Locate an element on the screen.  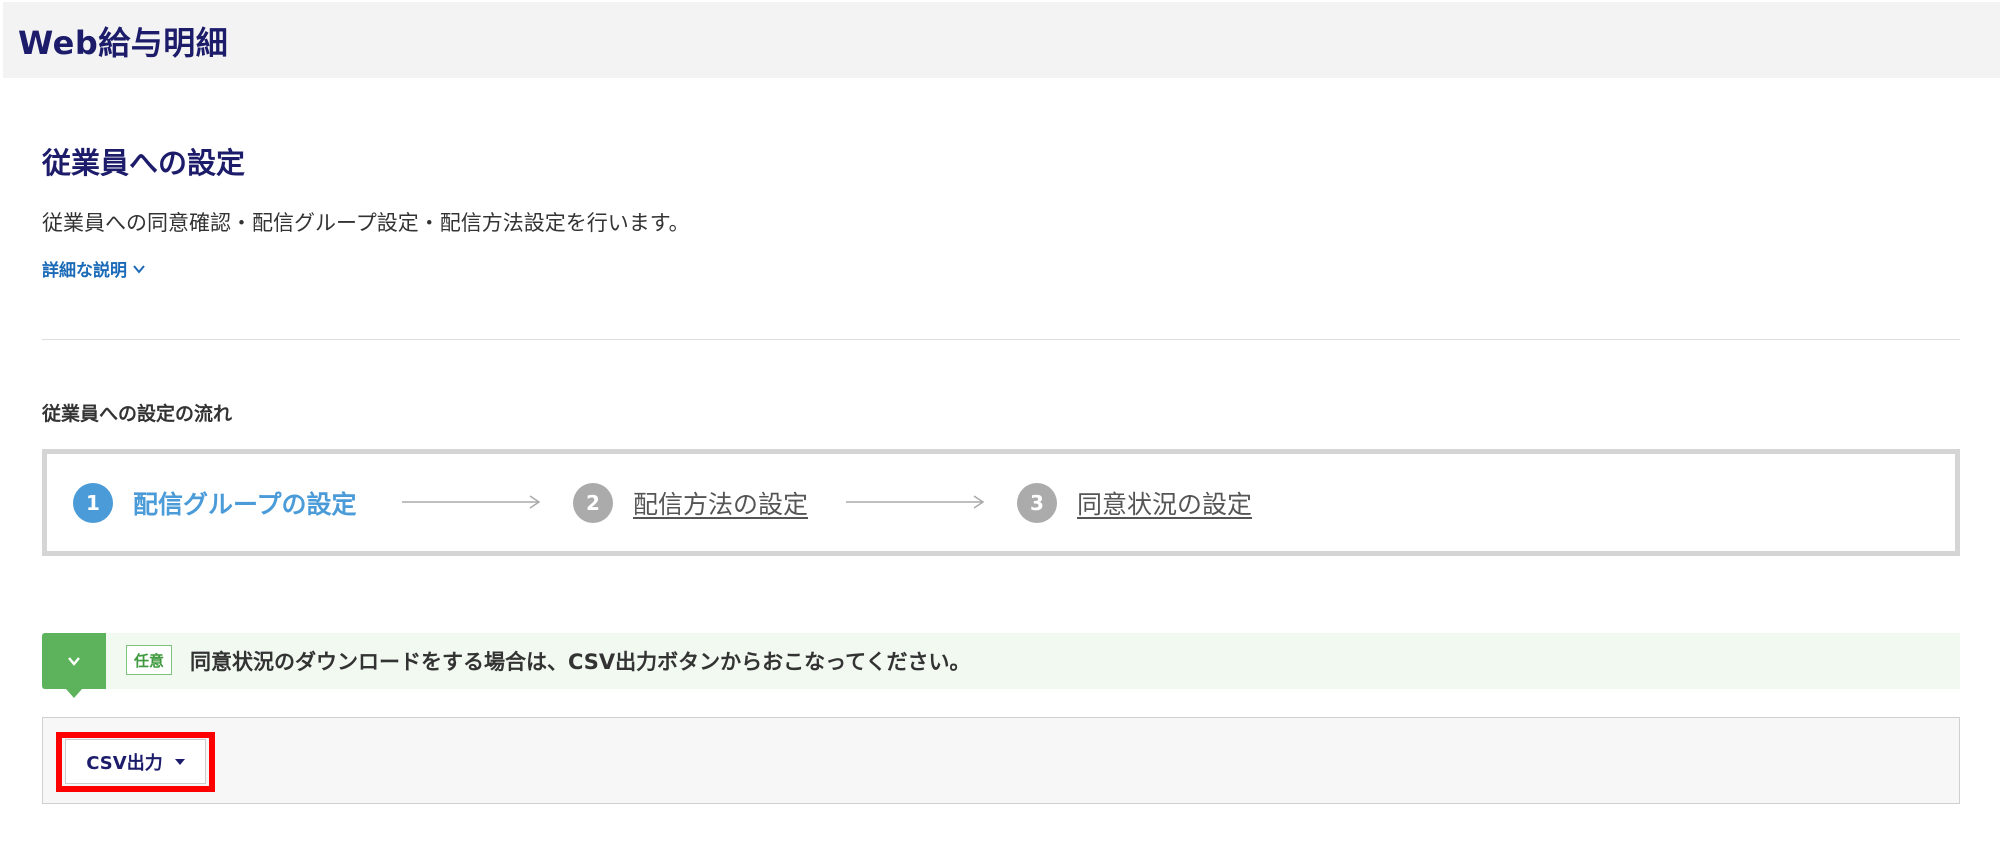
app-title: Web給与明細 is located at coordinates (123, 43).